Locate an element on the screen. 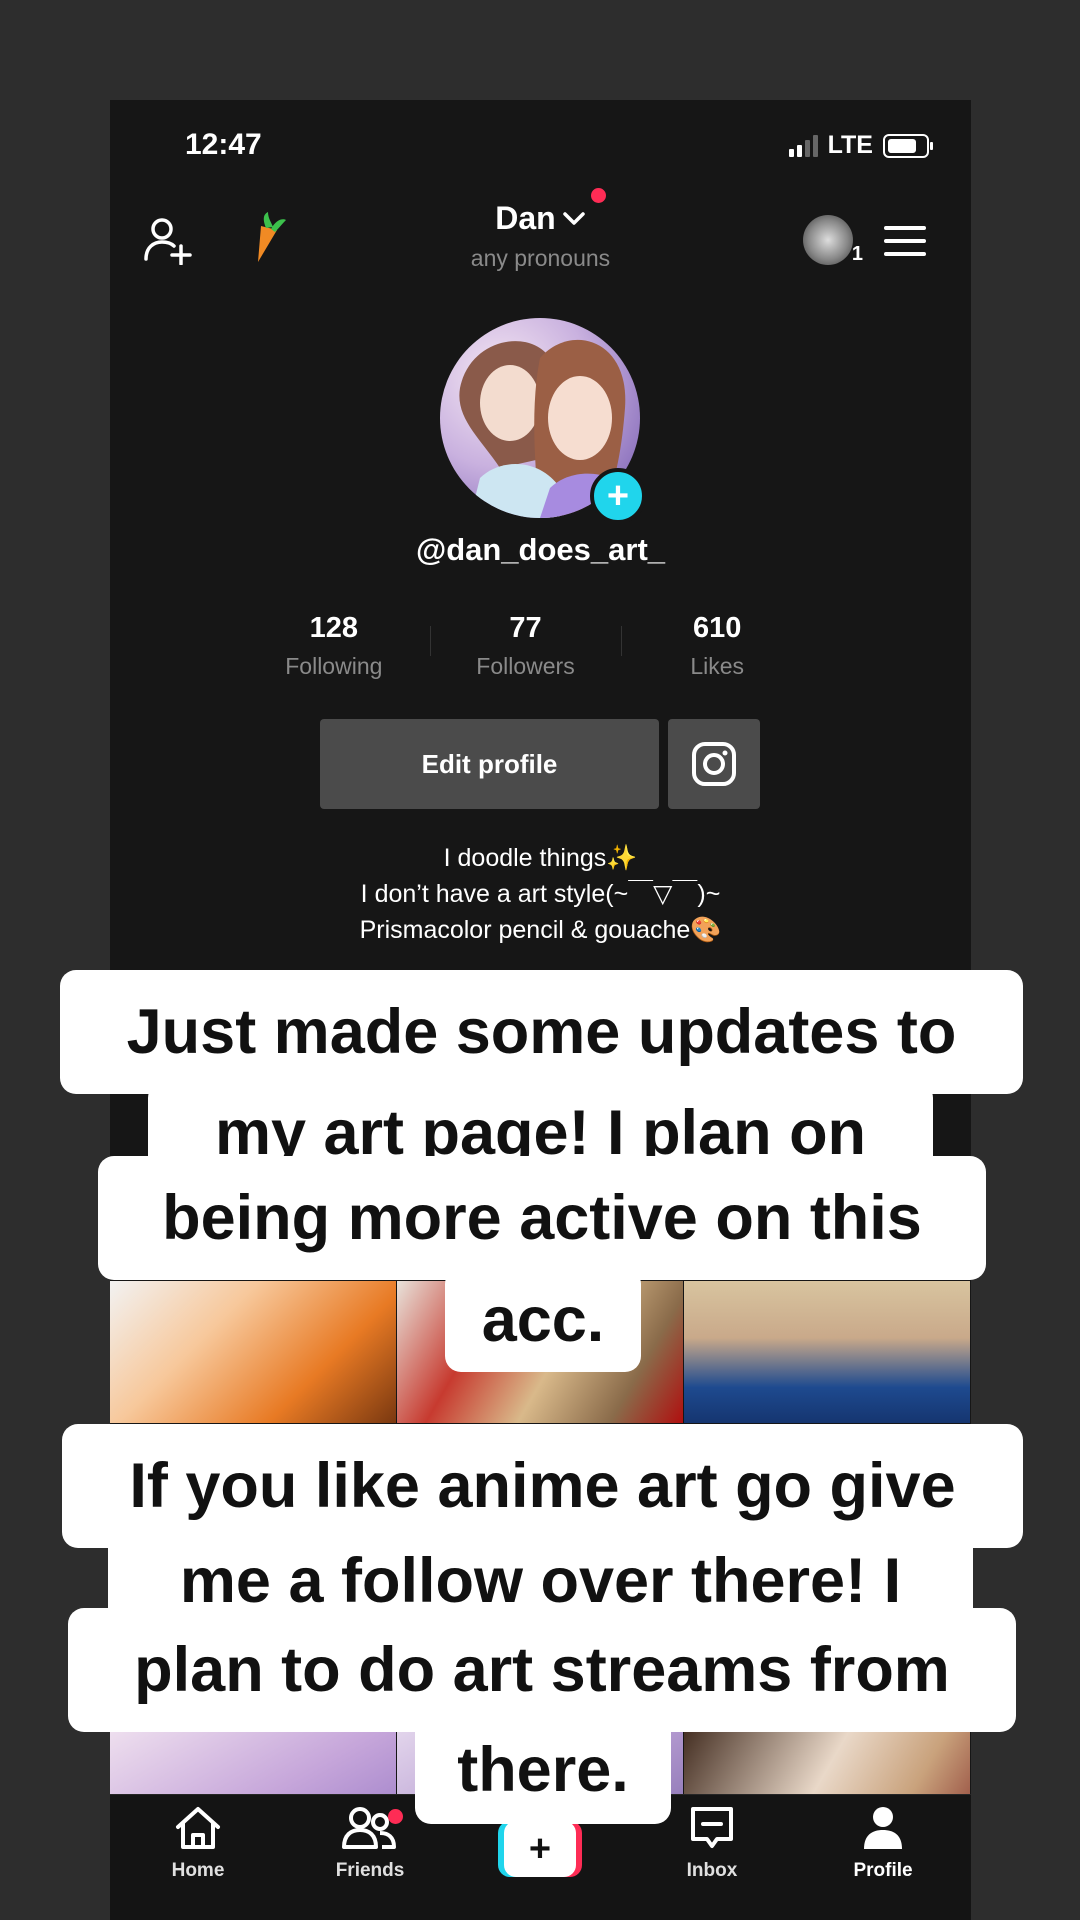 The image size is (1080, 1920). home-icon is located at coordinates (198, 1828).